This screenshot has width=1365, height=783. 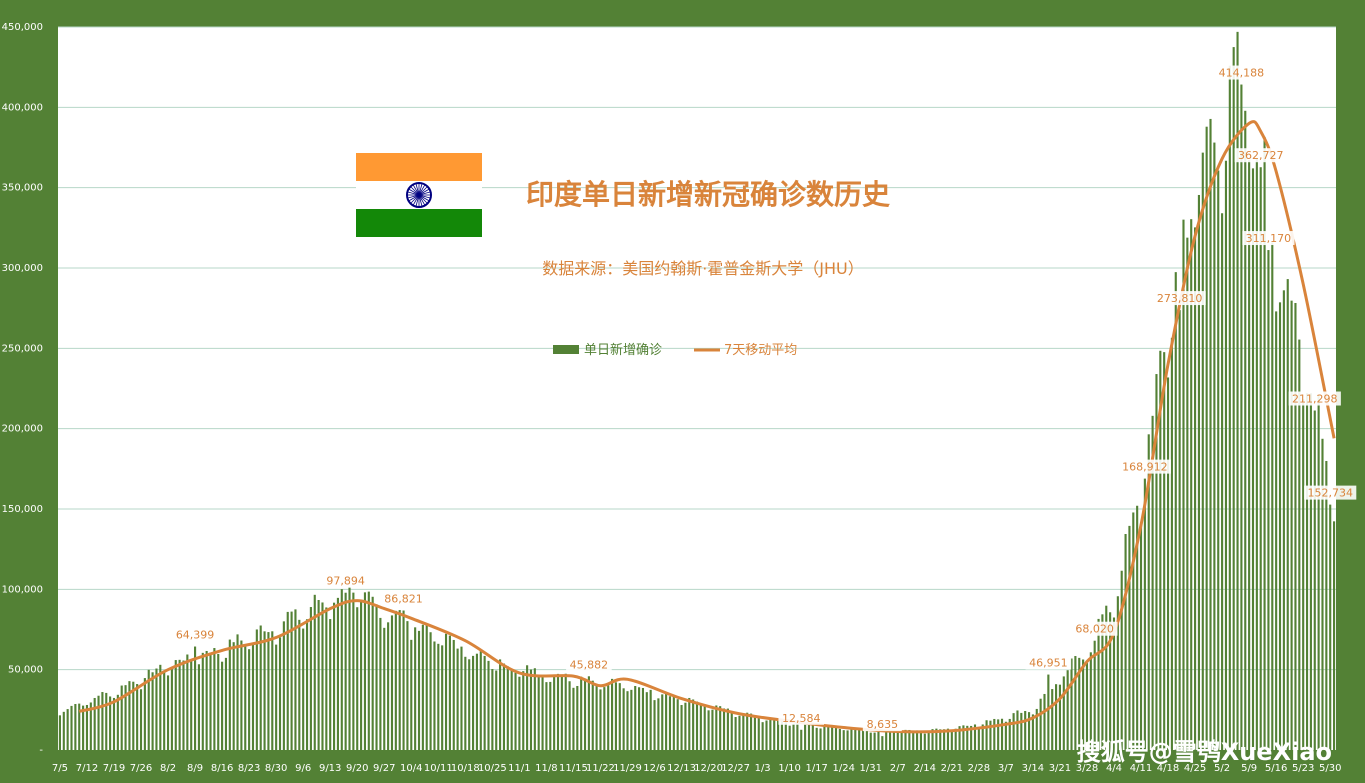 I want to click on y-tick-label: 200,000, so click(x=22, y=429).